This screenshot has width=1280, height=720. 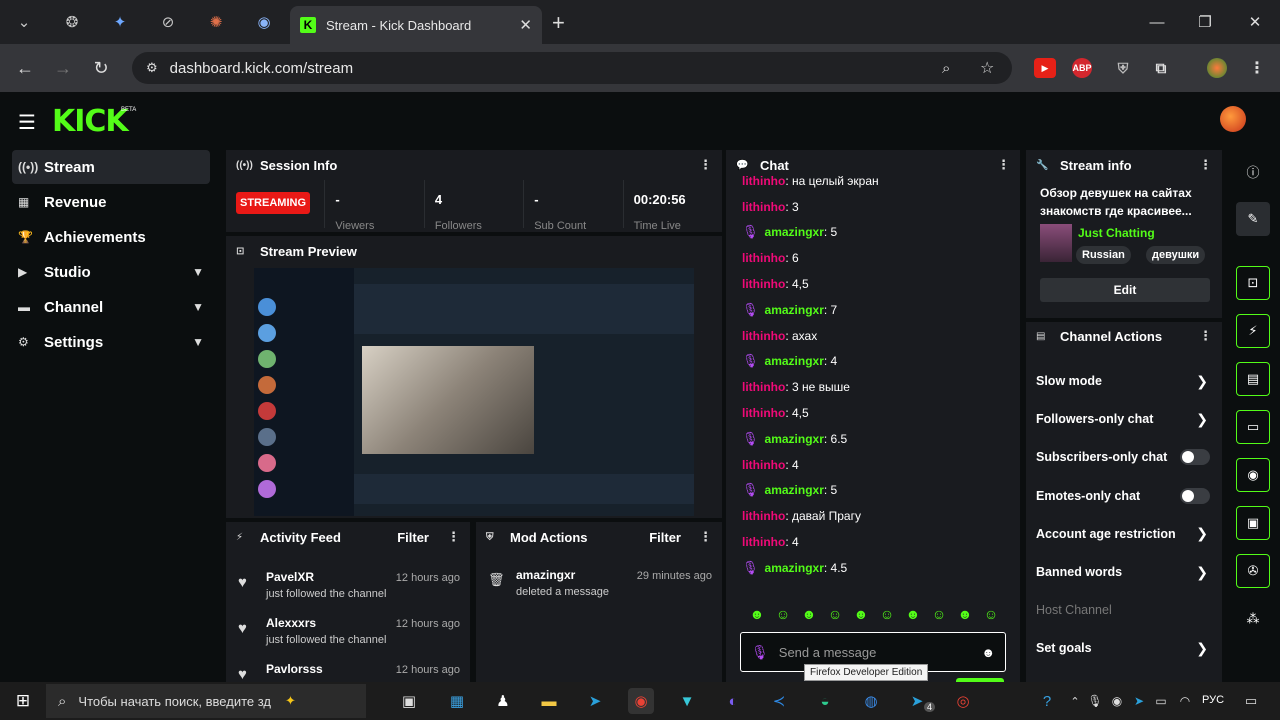 I want to click on stream-preview-video, so click(x=474, y=392).